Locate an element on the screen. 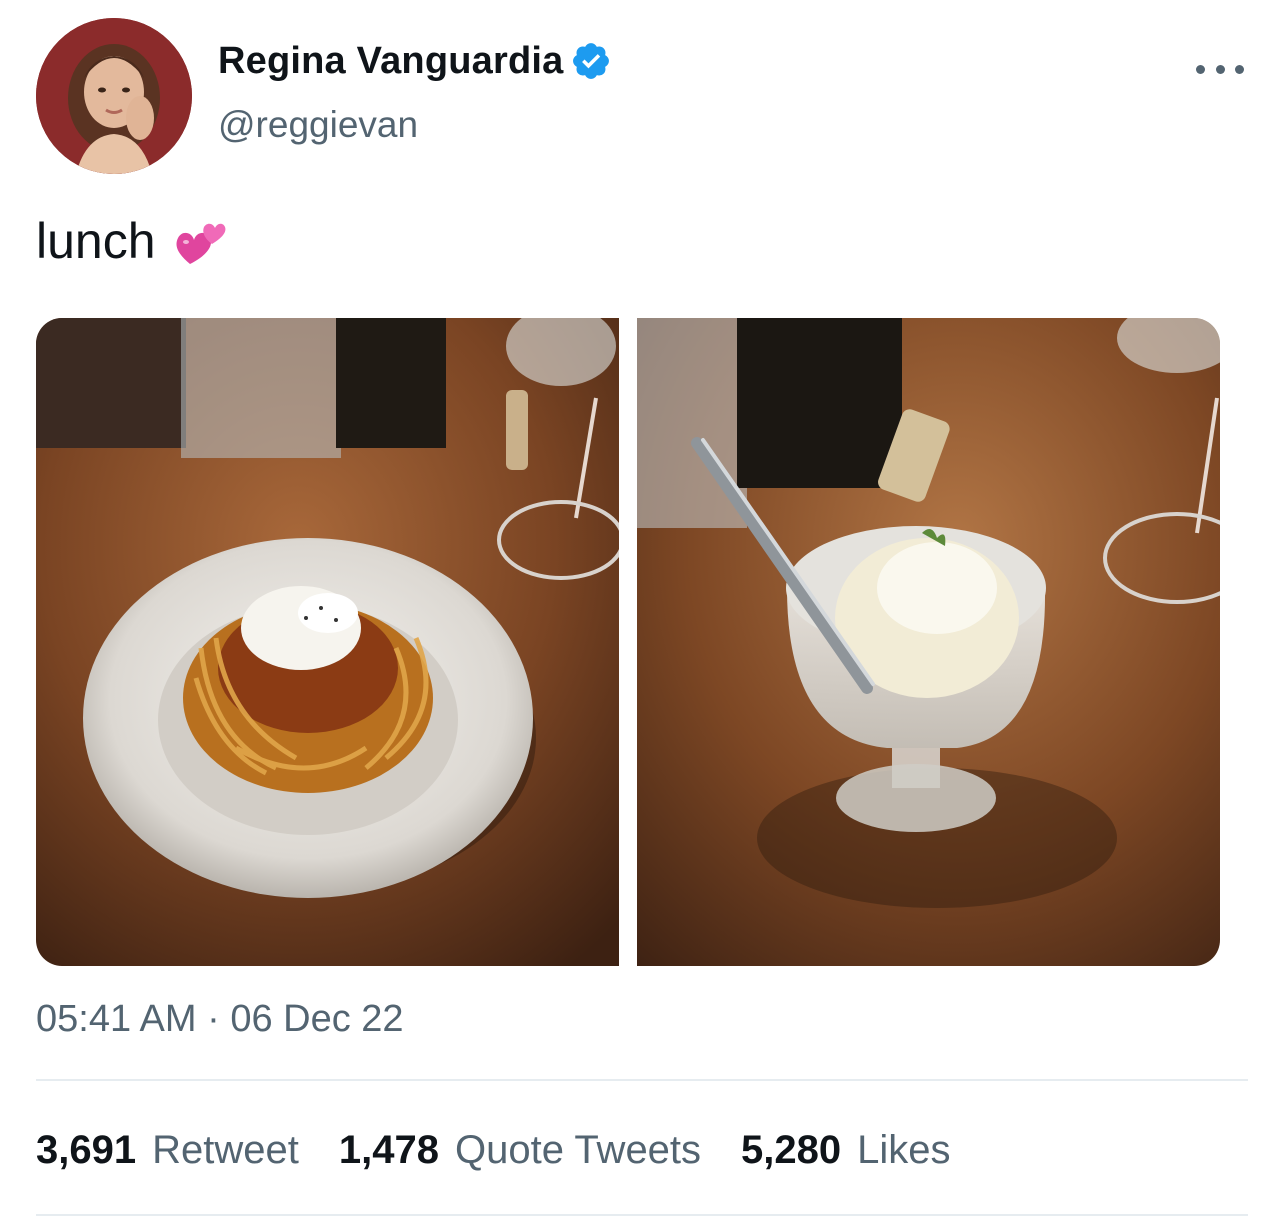 The image size is (1284, 1220). verified-badge-icon is located at coordinates (590, 61).